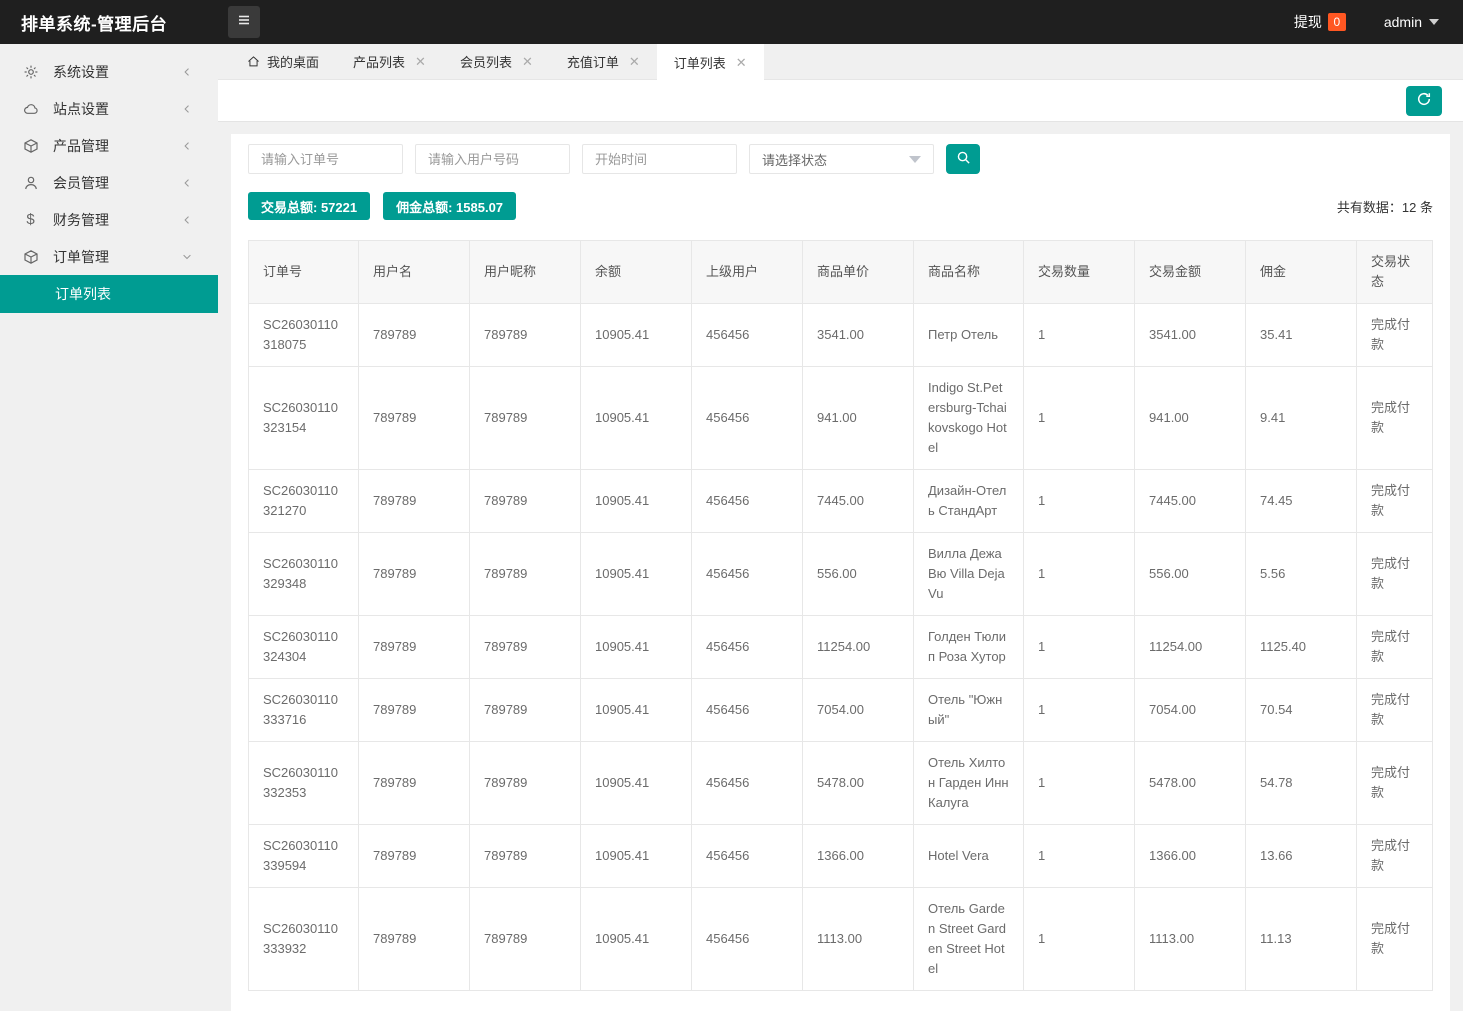 This screenshot has height=1011, width=1463. I want to click on withdraw-link: 提现 0, so click(1320, 22).